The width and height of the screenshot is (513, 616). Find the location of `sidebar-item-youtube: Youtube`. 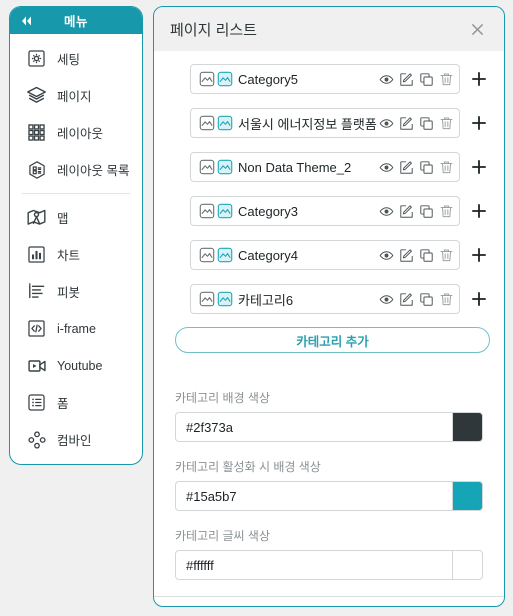

sidebar-item-youtube: Youtube is located at coordinates (76, 365).